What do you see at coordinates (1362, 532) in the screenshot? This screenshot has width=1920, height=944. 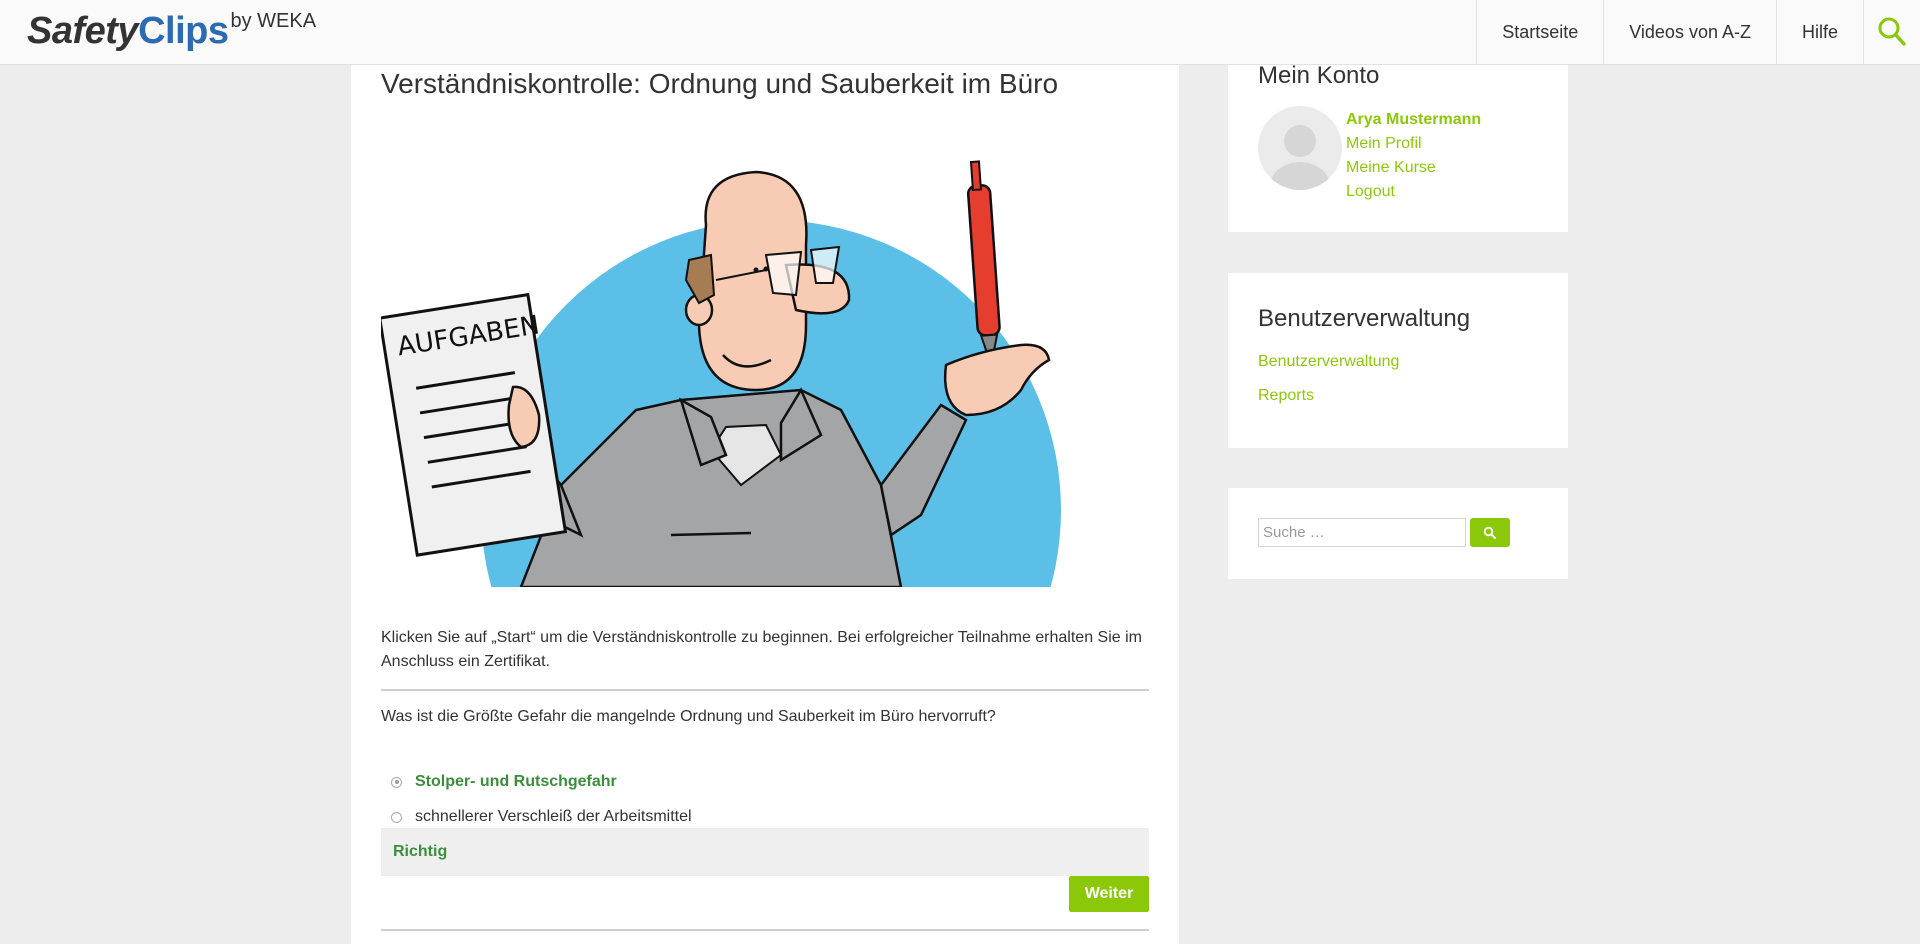 I see `search-input` at bounding box center [1362, 532].